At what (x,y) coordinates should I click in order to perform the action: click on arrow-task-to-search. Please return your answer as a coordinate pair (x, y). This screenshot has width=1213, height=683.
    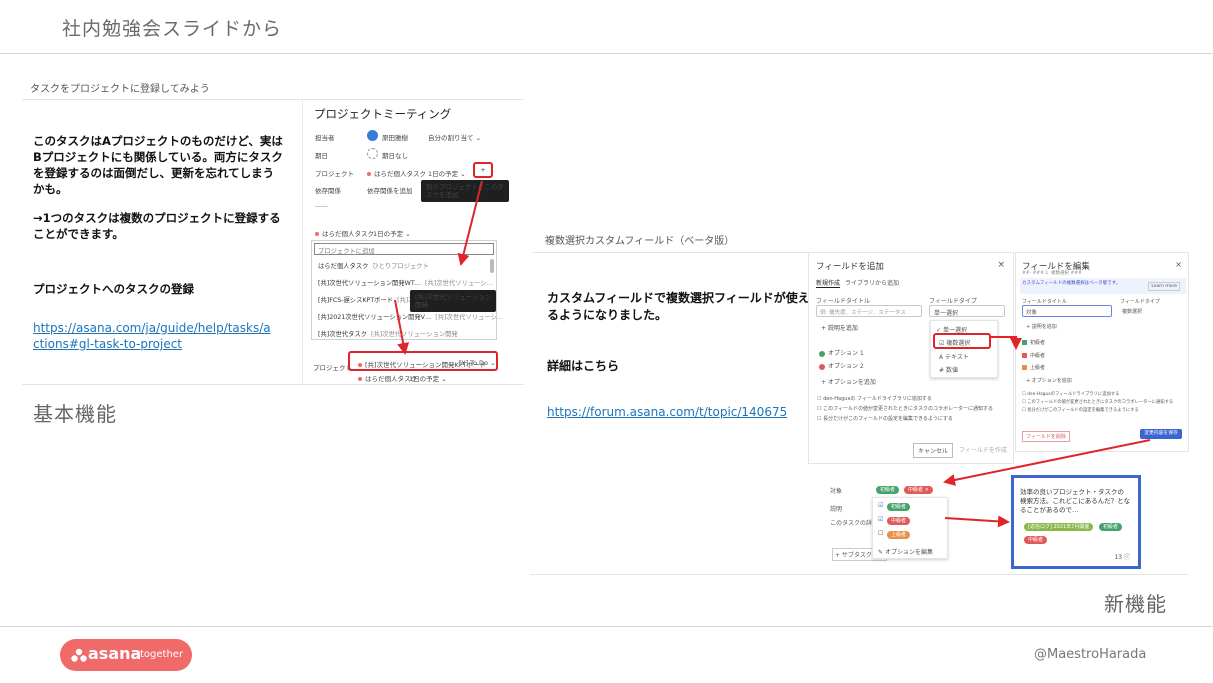
    Looking at the image, I should click on (977, 521).